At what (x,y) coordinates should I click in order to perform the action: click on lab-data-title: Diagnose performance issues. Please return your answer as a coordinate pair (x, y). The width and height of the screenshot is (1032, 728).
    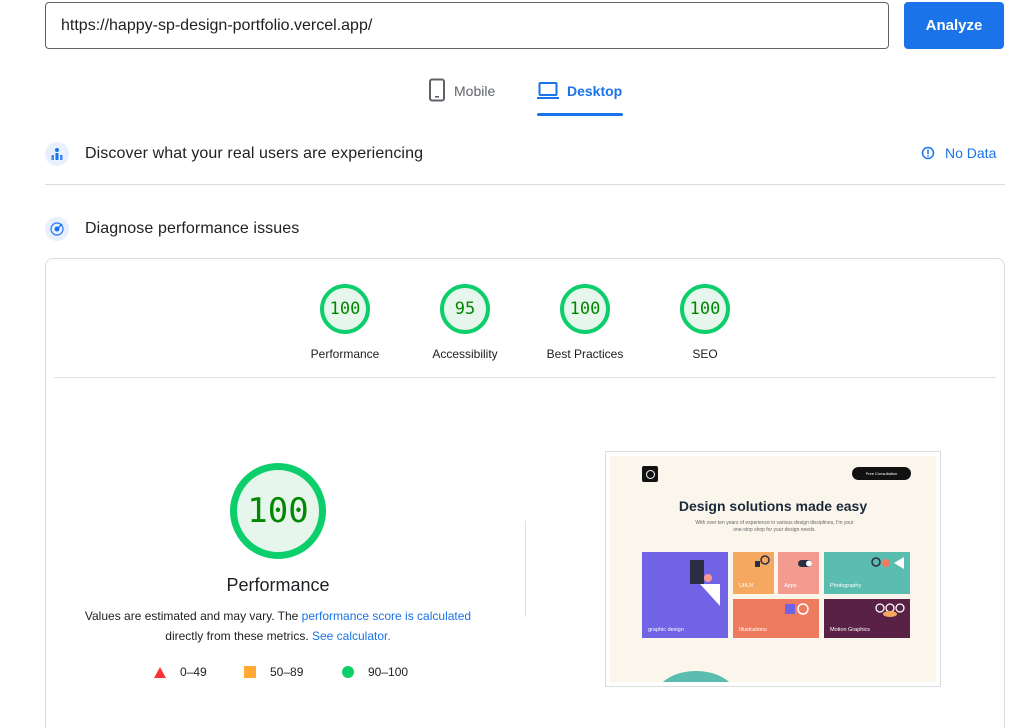
    Looking at the image, I should click on (192, 228).